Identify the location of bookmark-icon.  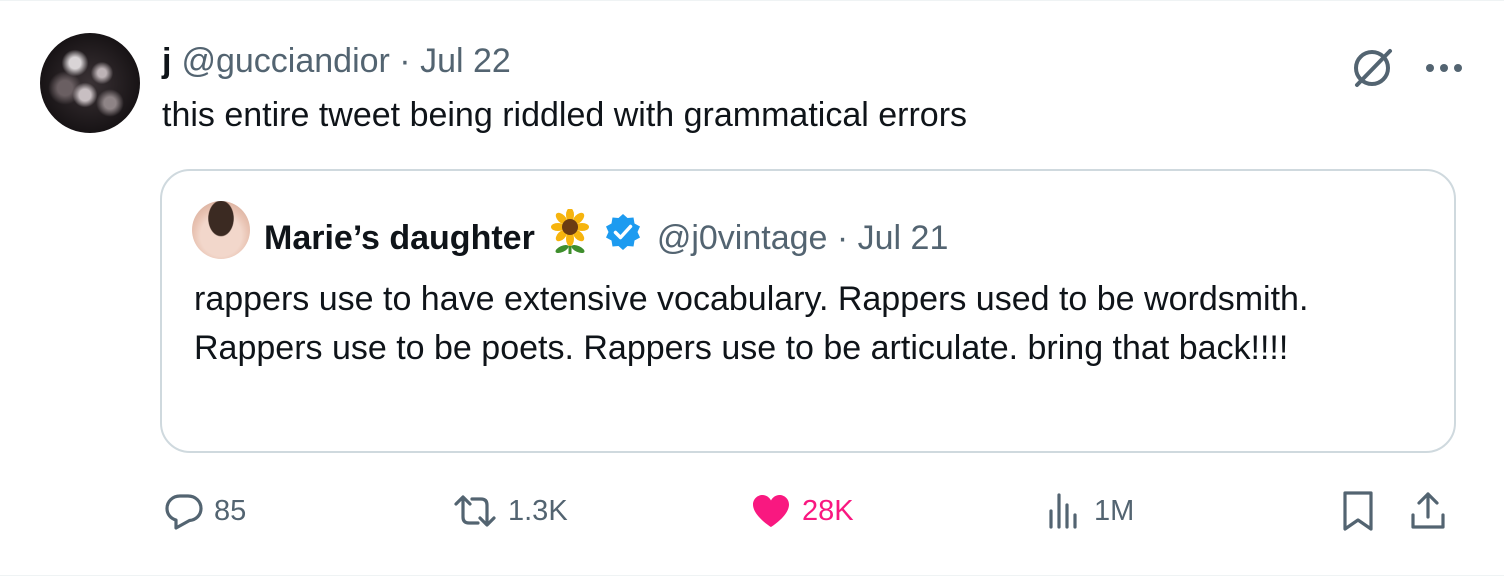
(1358, 511).